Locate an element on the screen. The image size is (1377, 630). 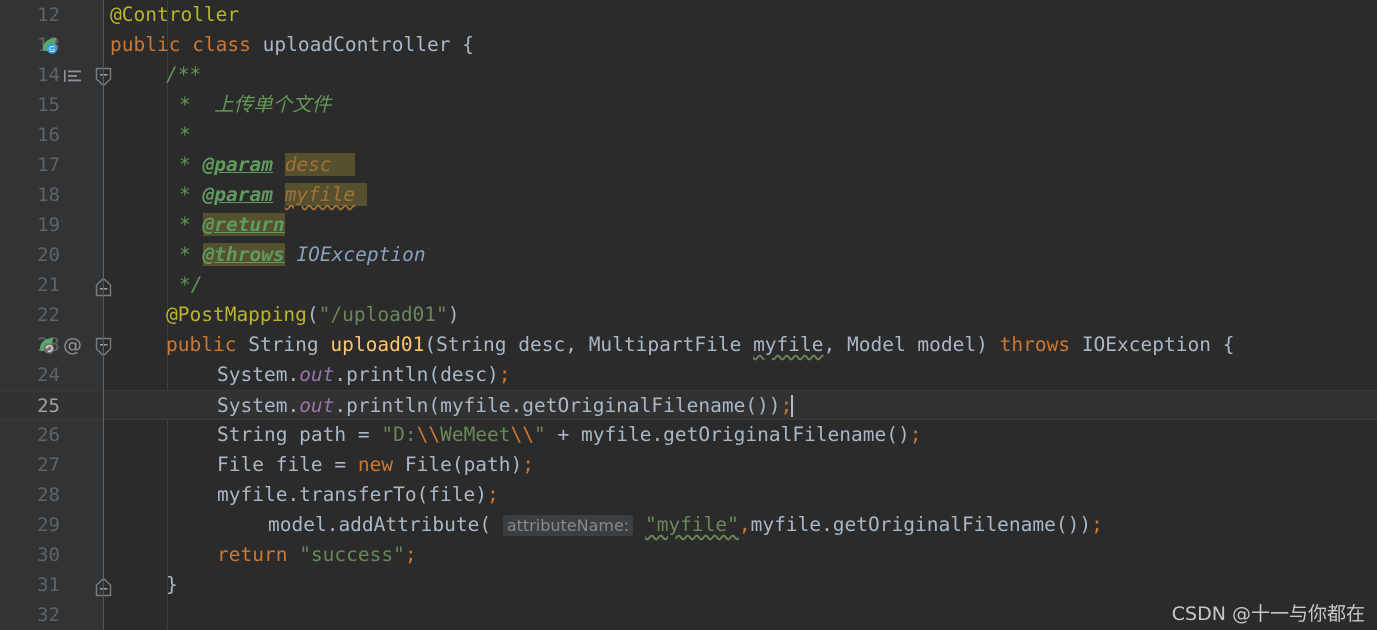
line-number-12: 12 is located at coordinates (48, 15).